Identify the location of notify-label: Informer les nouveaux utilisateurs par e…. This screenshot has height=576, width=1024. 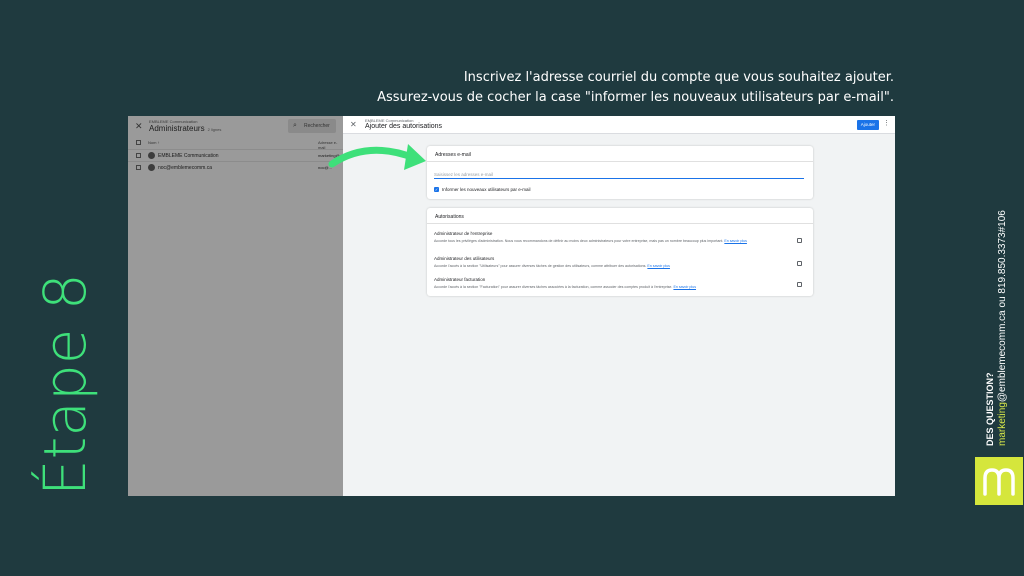
(486, 189).